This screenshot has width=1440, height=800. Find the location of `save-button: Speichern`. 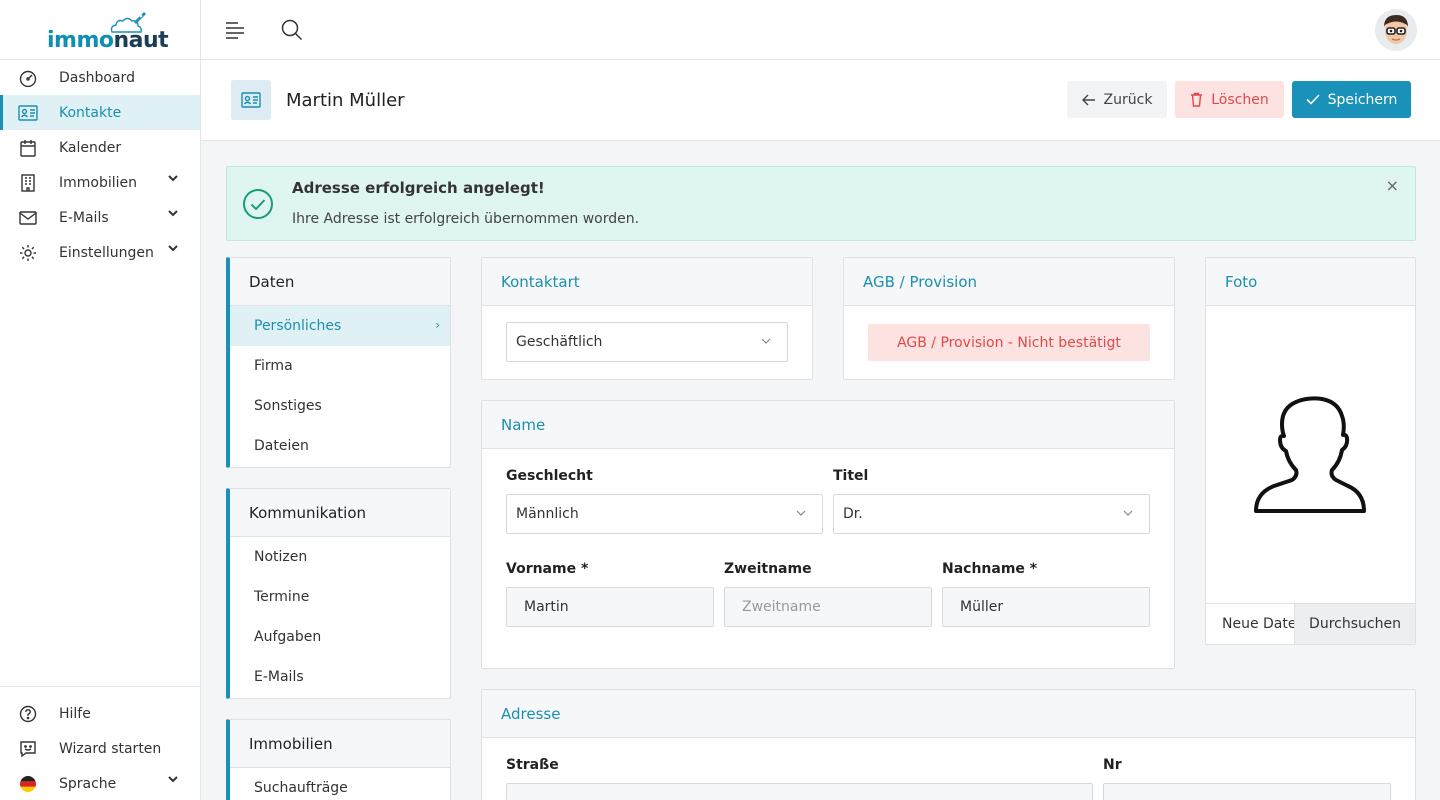

save-button: Speichern is located at coordinates (1351, 99).